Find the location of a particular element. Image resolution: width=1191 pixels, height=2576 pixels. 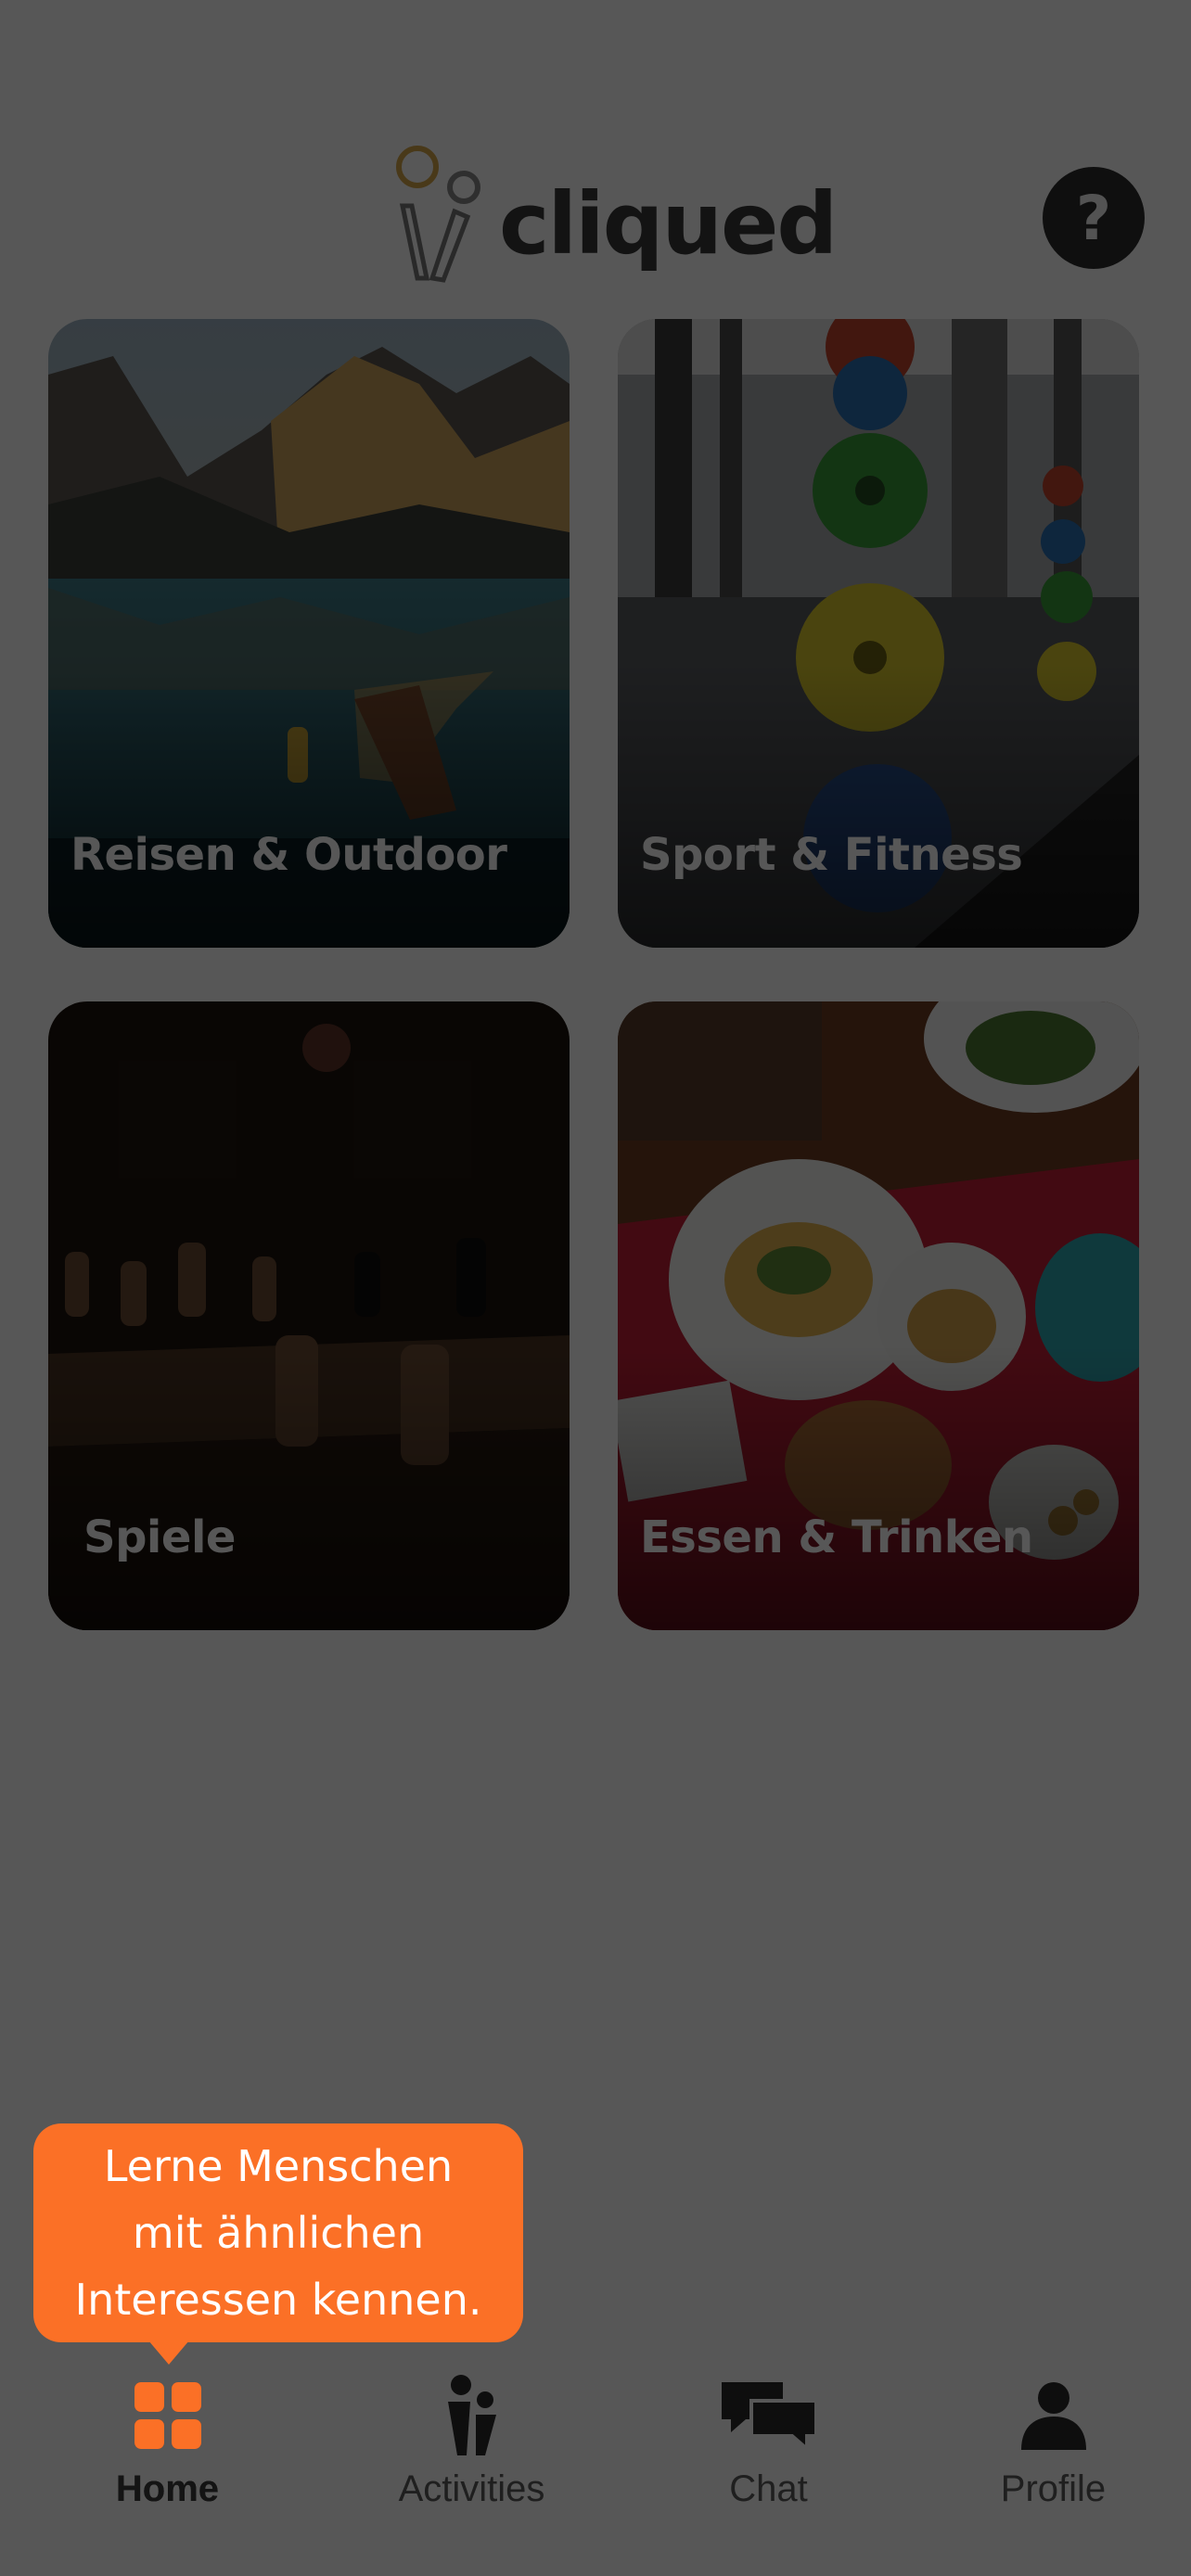

tab-label: Profile is located at coordinates (1053, 2488).